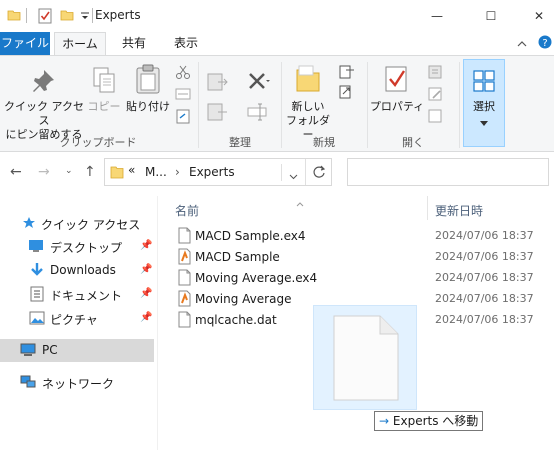  What do you see at coordinates (258, 83) in the screenshot?
I see `delete-icon` at bounding box center [258, 83].